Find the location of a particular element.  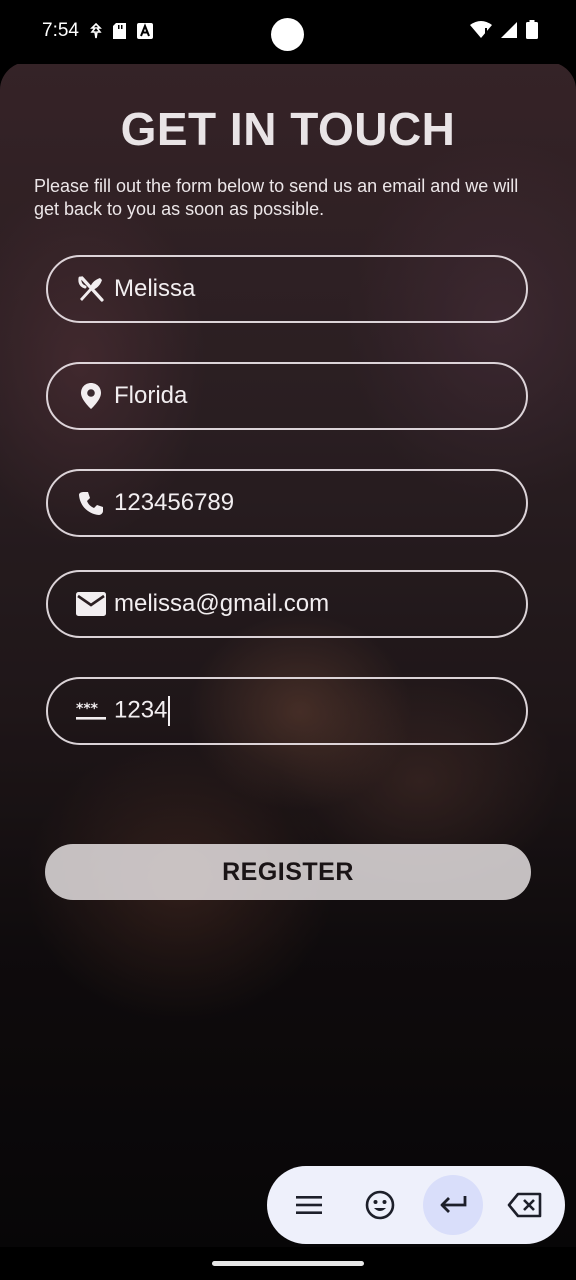

keyboard-menu-button is located at coordinates (309, 1205).